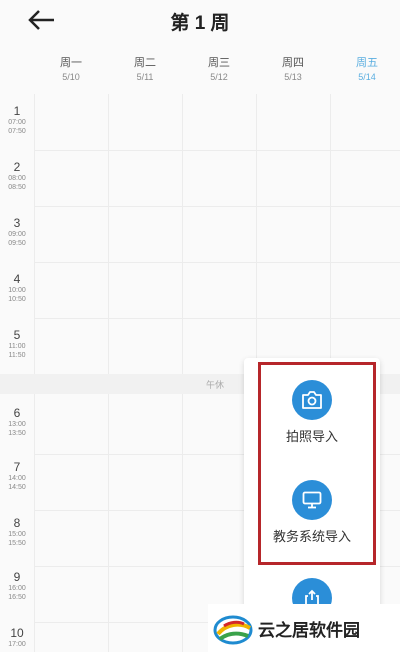 The width and height of the screenshot is (400, 652). What do you see at coordinates (17, 421) in the screenshot?
I see `period-label: 6 13:00 13:50` at bounding box center [17, 421].